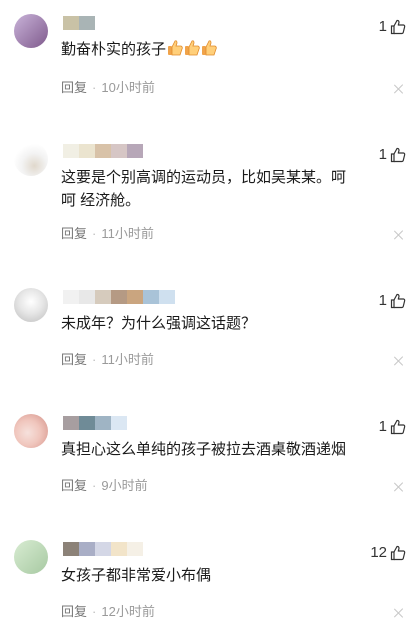 This screenshot has width=412, height=627. Describe the element at coordinates (128, 611) in the screenshot. I see `timestamp: 12小时前` at that location.